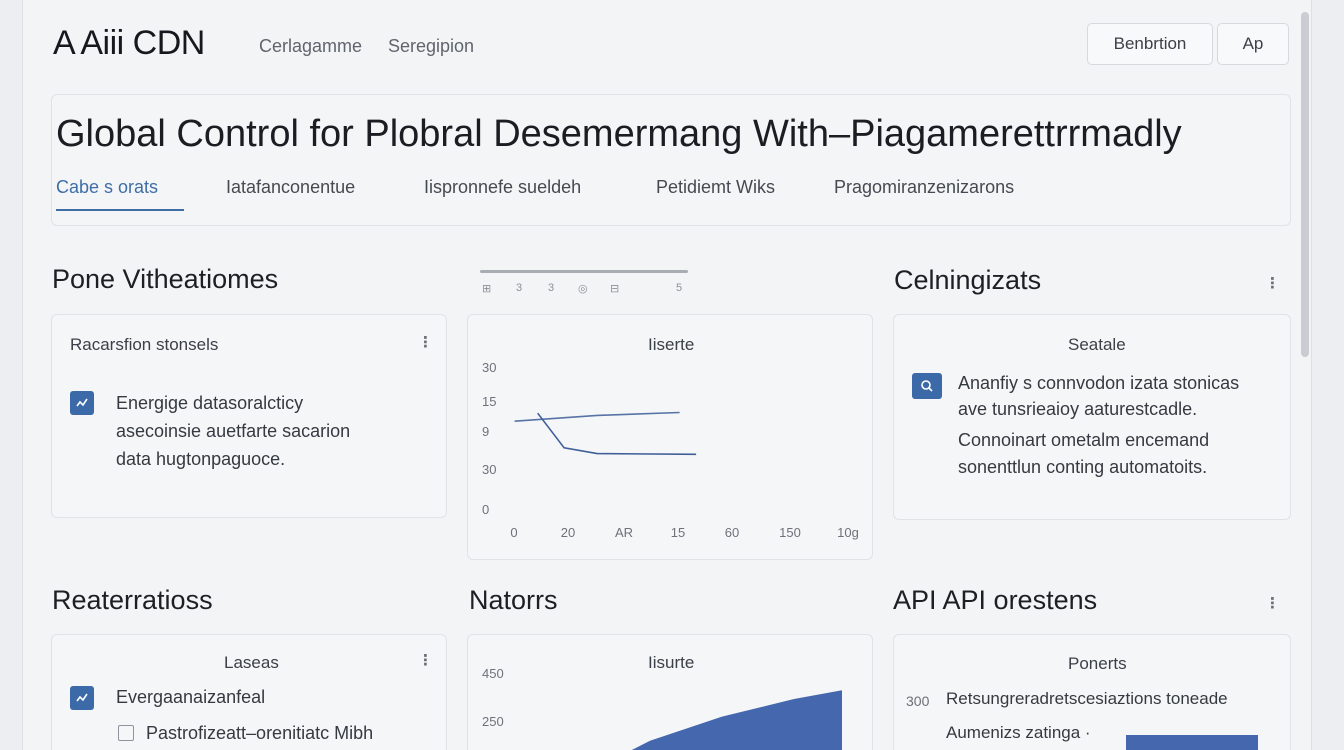  Describe the element at coordinates (210, 403) in the screenshot. I see `card-line-1: Energige datasoralcticy` at that location.